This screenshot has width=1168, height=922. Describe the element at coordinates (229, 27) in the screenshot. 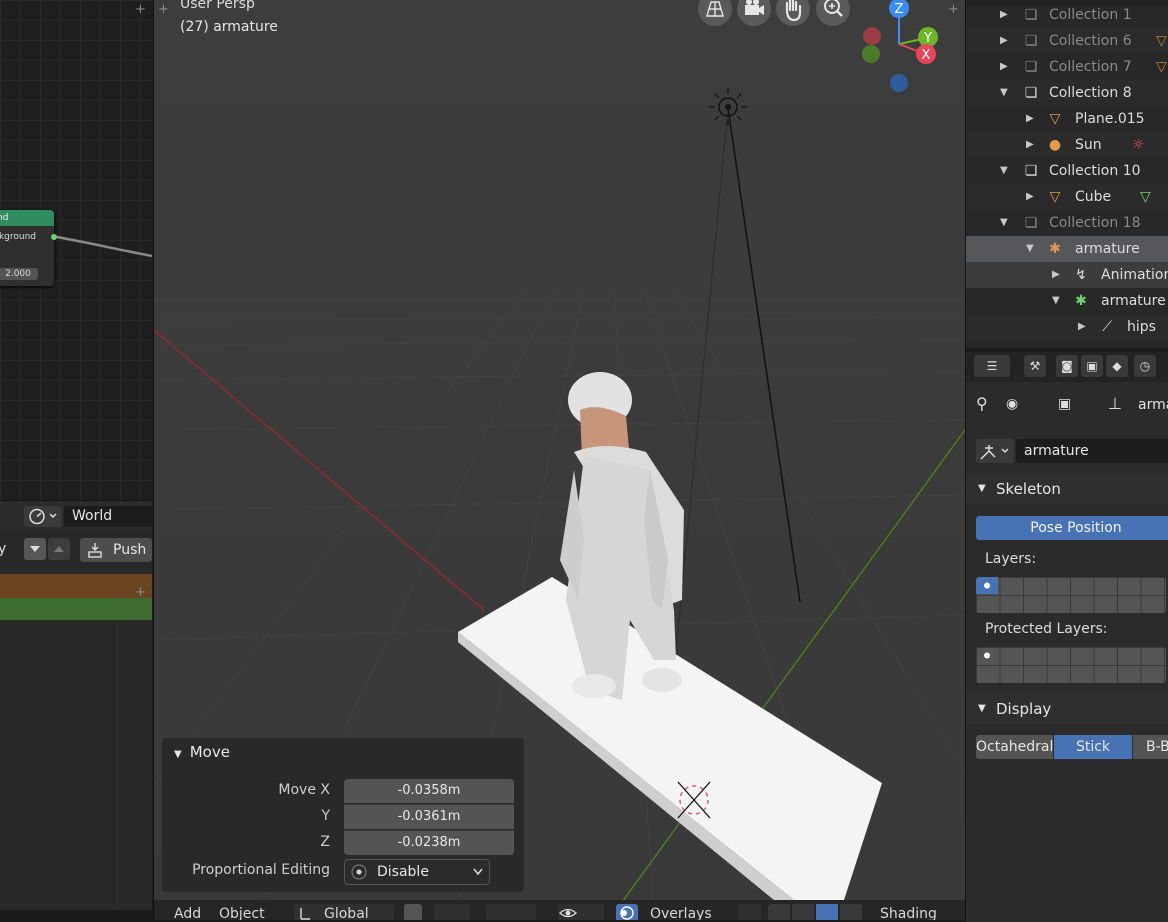

I see `active-object-label: (27) armature` at that location.